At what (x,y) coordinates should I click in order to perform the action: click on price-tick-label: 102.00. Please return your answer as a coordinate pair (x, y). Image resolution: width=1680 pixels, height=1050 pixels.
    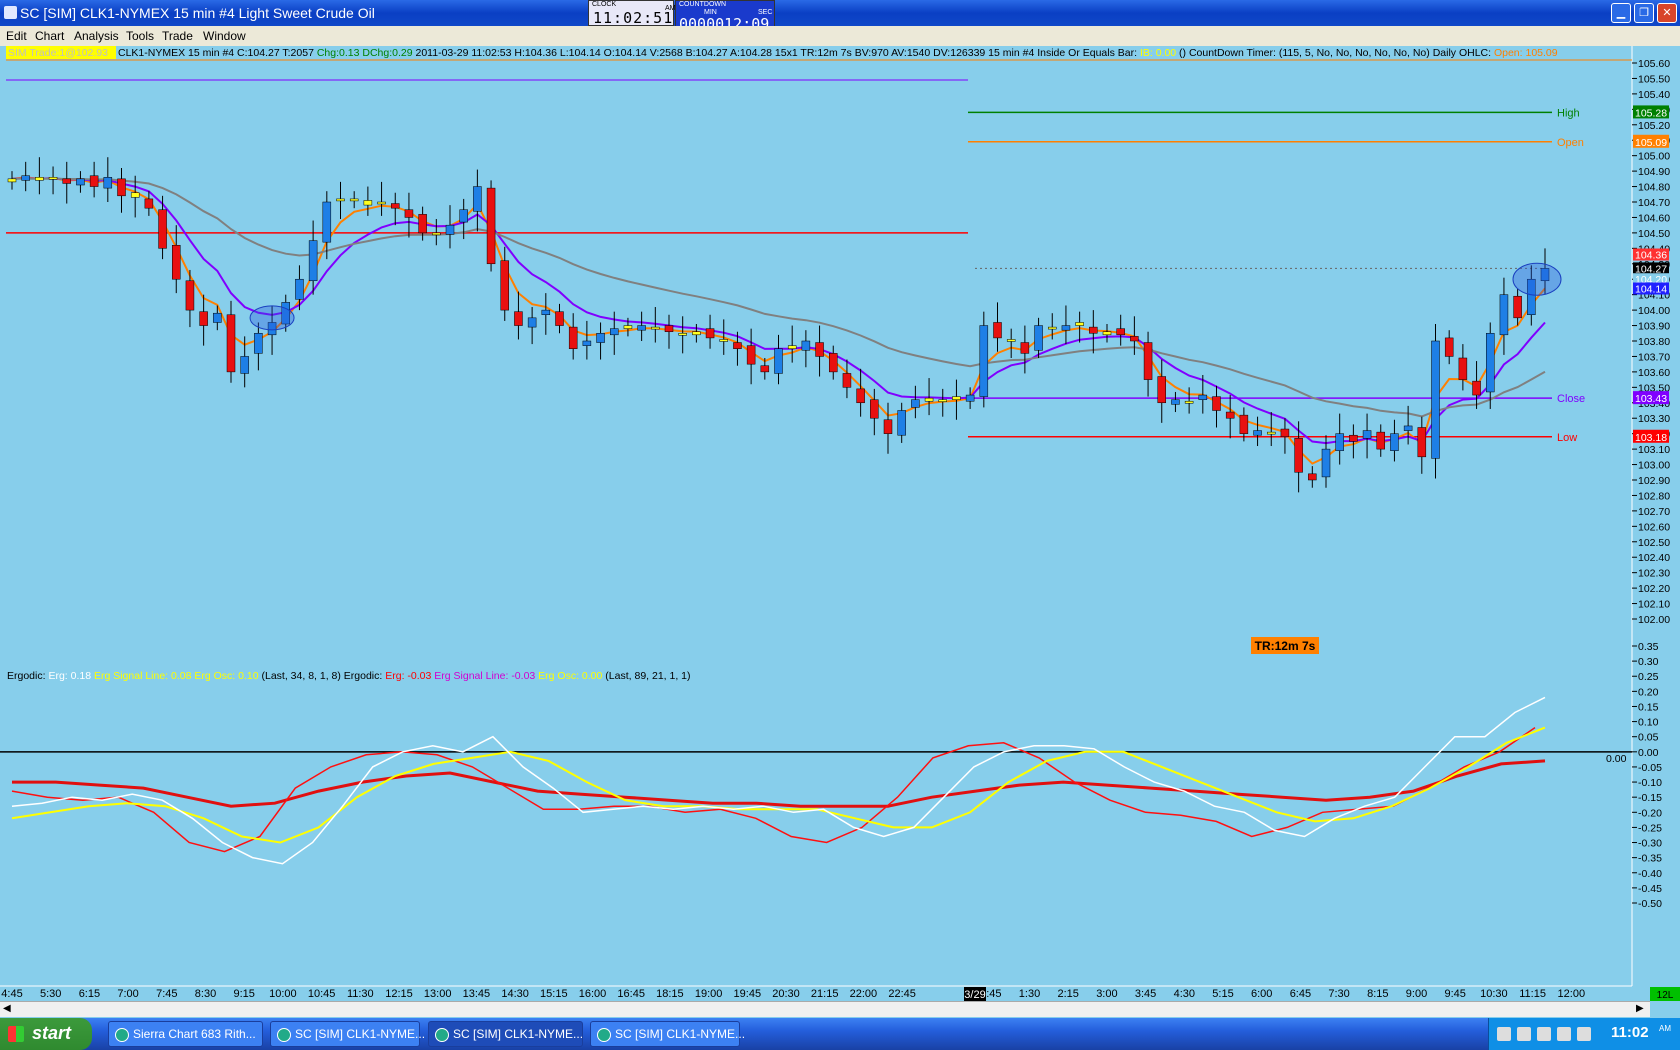
    Looking at the image, I should click on (1654, 620).